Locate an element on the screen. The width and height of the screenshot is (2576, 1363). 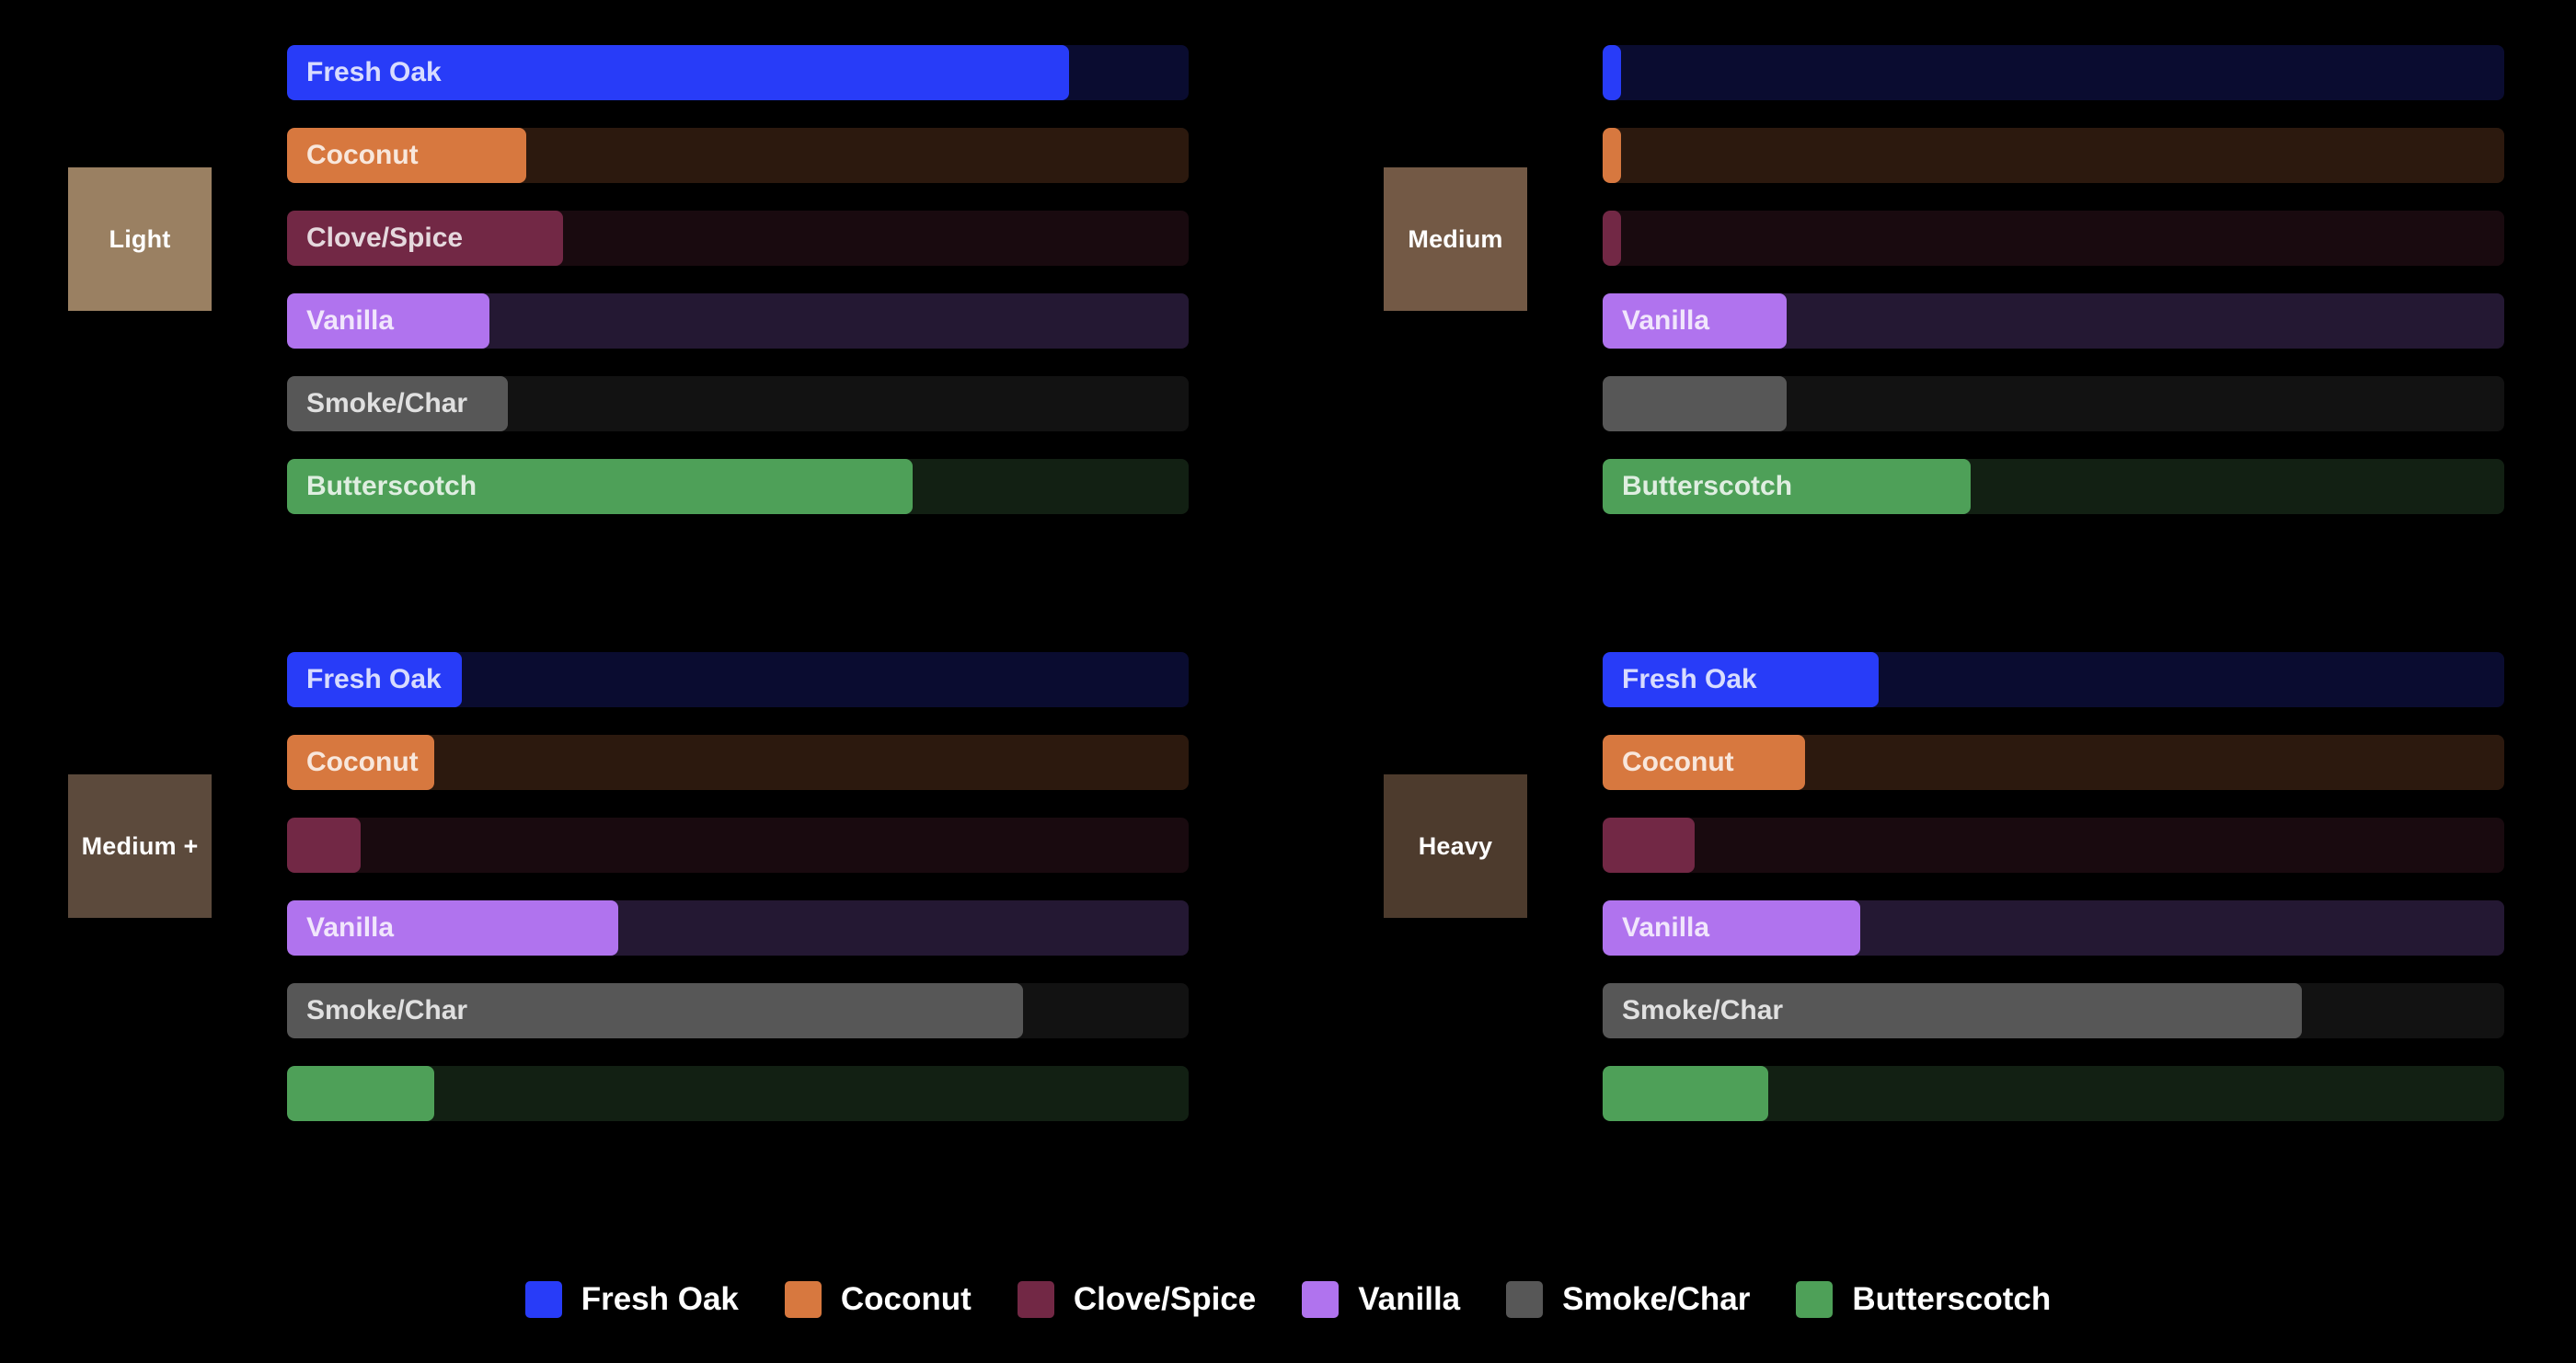
legend-label: Smoke/Char is located at coordinates (1656, 1299).